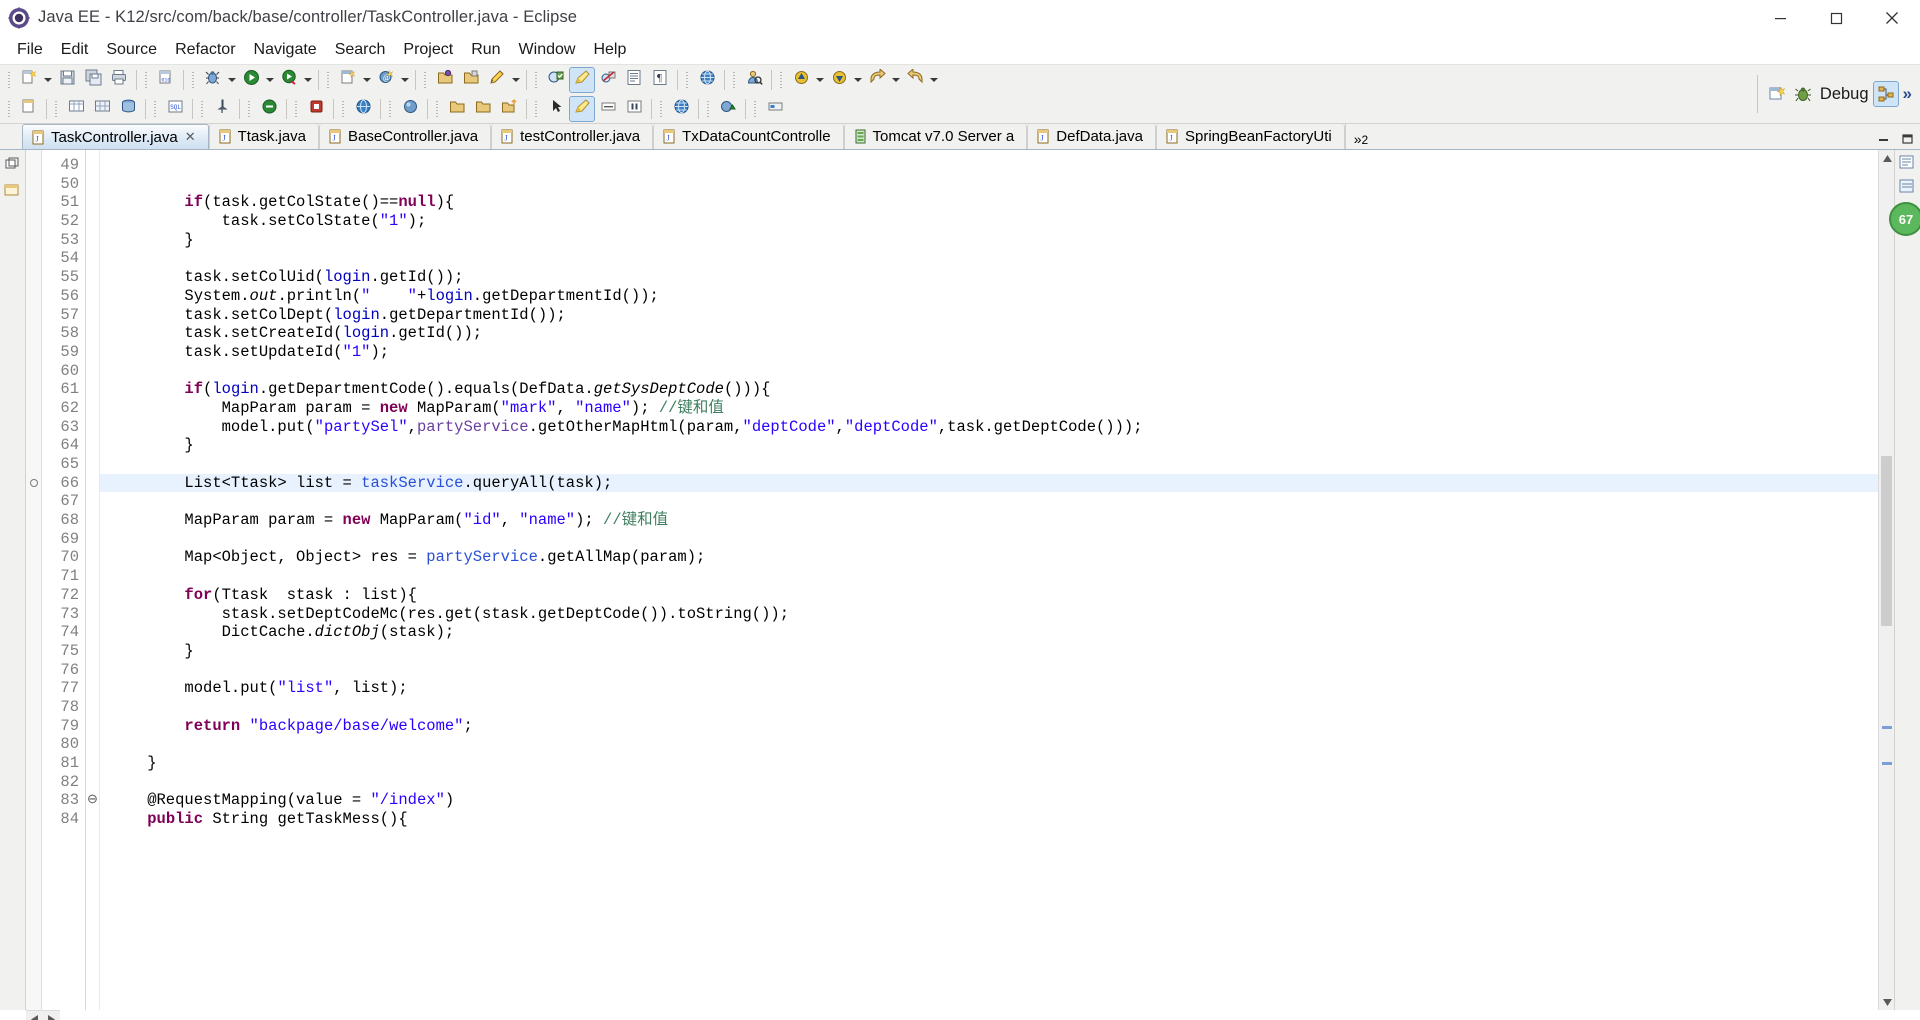 The image size is (1920, 1020). Describe the element at coordinates (556, 80) in the screenshot. I see `toggle-mark-occurrences-button` at that location.